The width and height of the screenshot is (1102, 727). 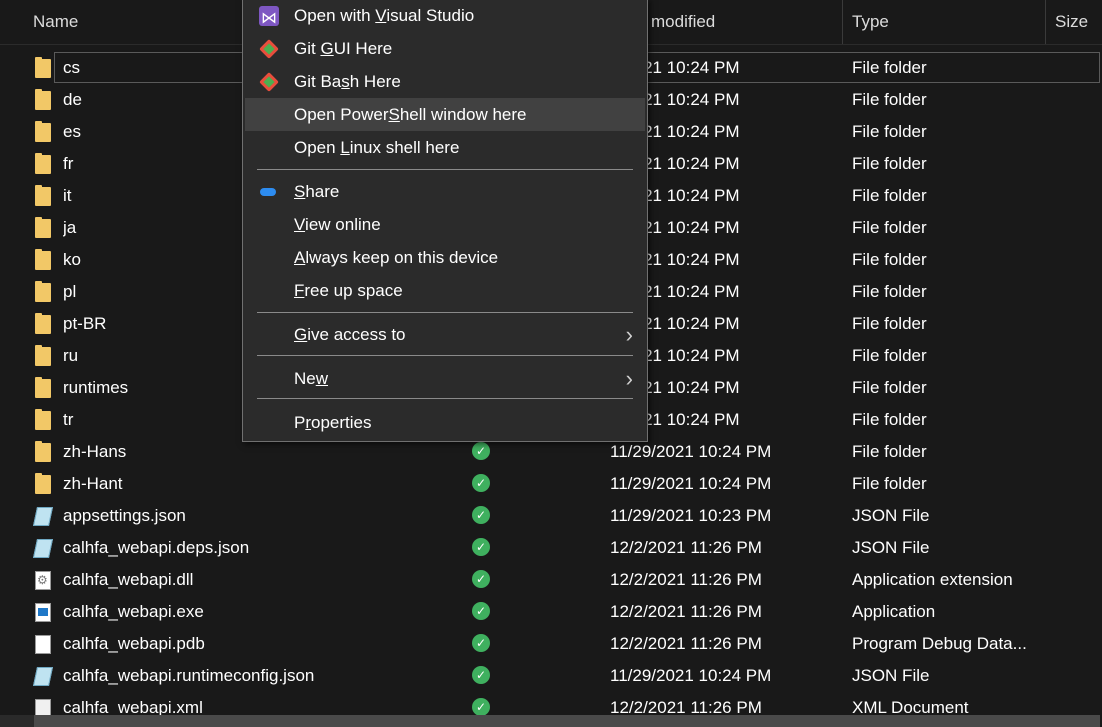 I want to click on menu-item-free-up-space: Free up space, so click(x=445, y=290).